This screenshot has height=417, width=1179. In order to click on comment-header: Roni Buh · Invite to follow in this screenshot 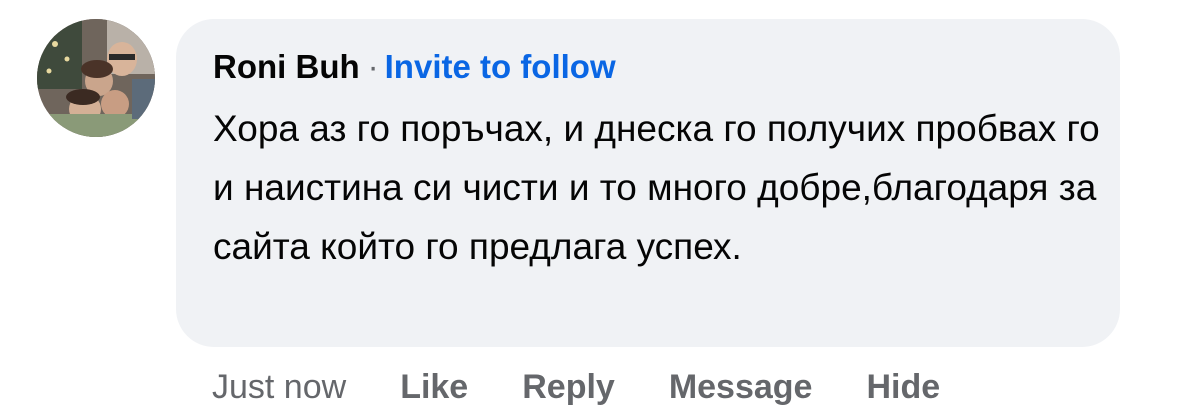, I will do `click(414, 67)`.